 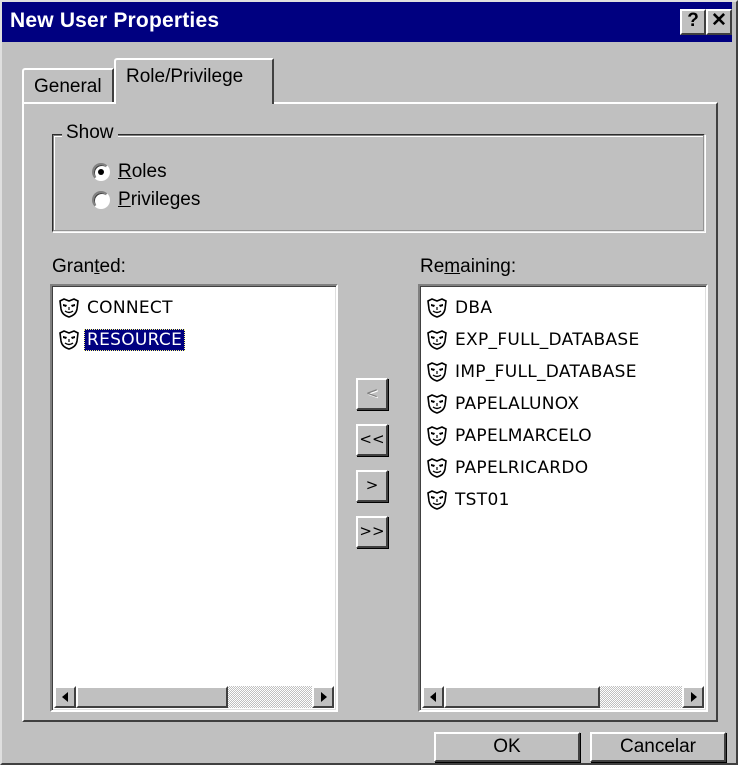 I want to click on cancel-button: Cancelar, so click(x=658, y=747).